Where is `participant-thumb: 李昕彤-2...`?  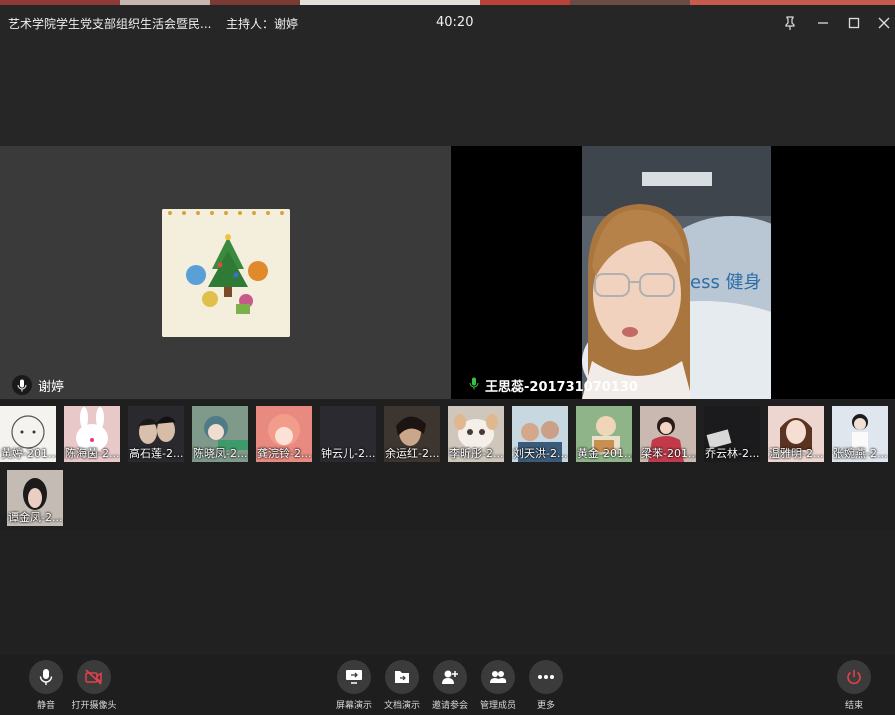 participant-thumb: 李昕彤-2... is located at coordinates (476, 434).